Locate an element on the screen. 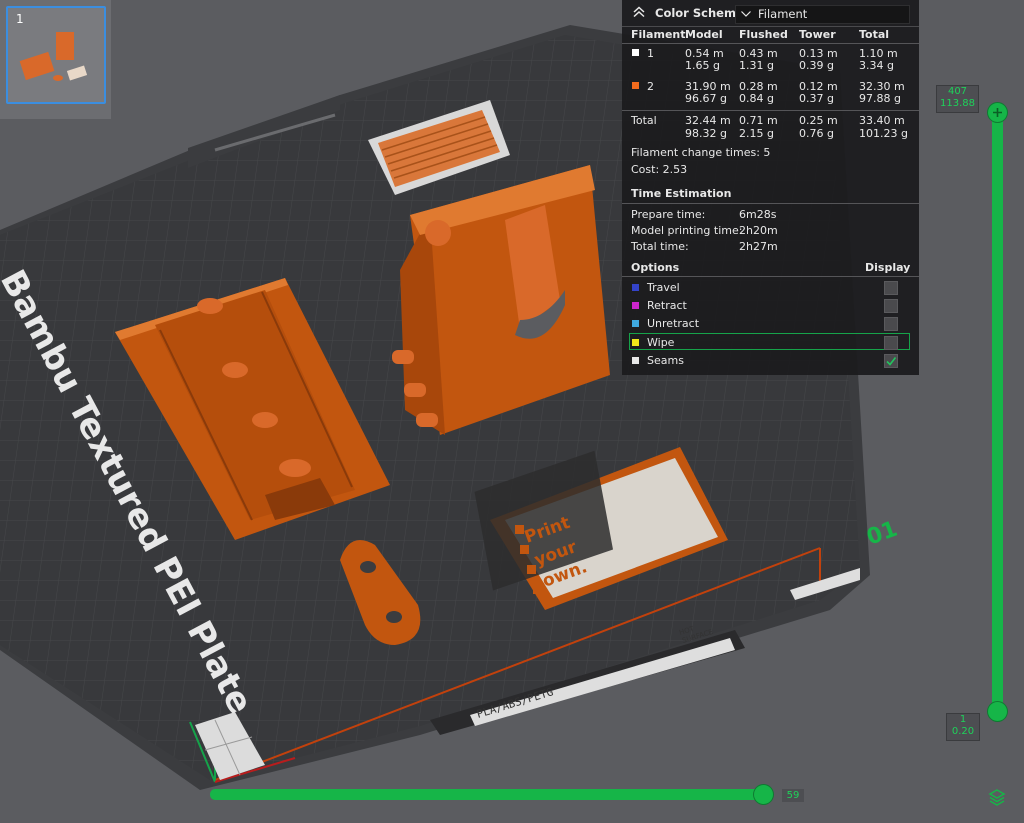 The image size is (1024, 823). plate-thumbnail-panel: 1 is located at coordinates (55, 59).